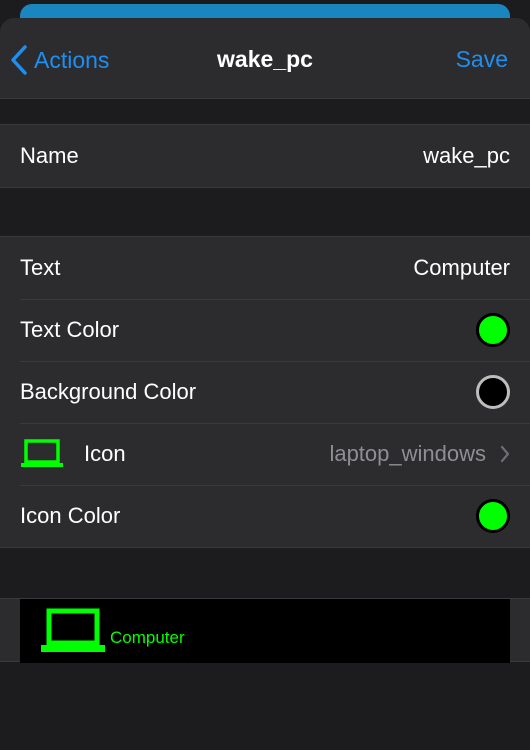 The height and width of the screenshot is (750, 530). I want to click on icon-color-label: Icon Color, so click(70, 515).